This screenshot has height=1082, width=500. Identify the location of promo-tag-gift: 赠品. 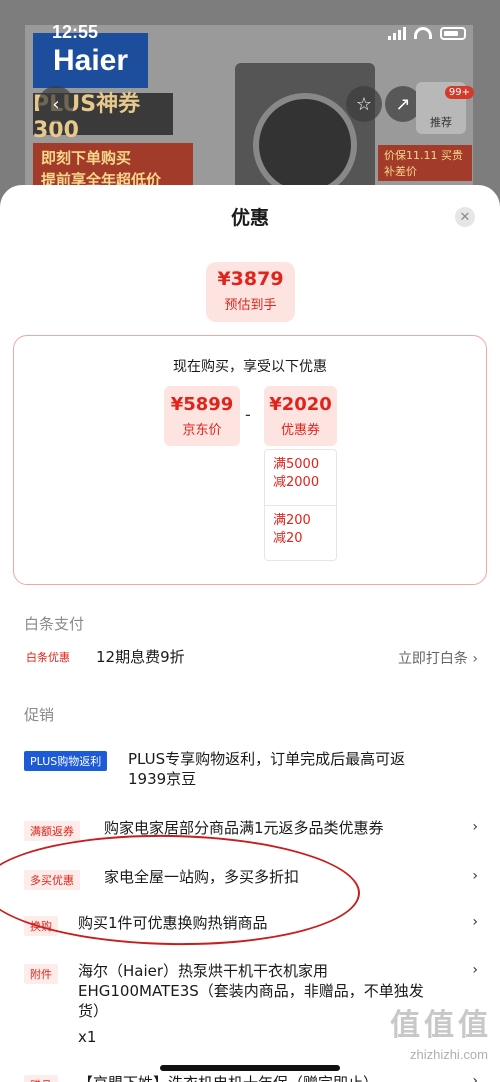
(41, 1078).